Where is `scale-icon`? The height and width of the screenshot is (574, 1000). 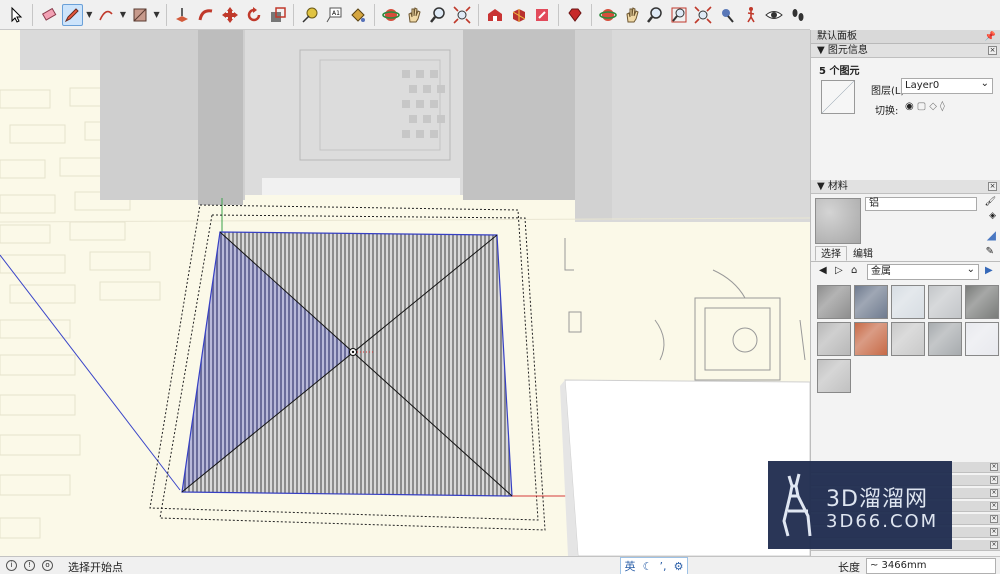 scale-icon is located at coordinates (278, 14).